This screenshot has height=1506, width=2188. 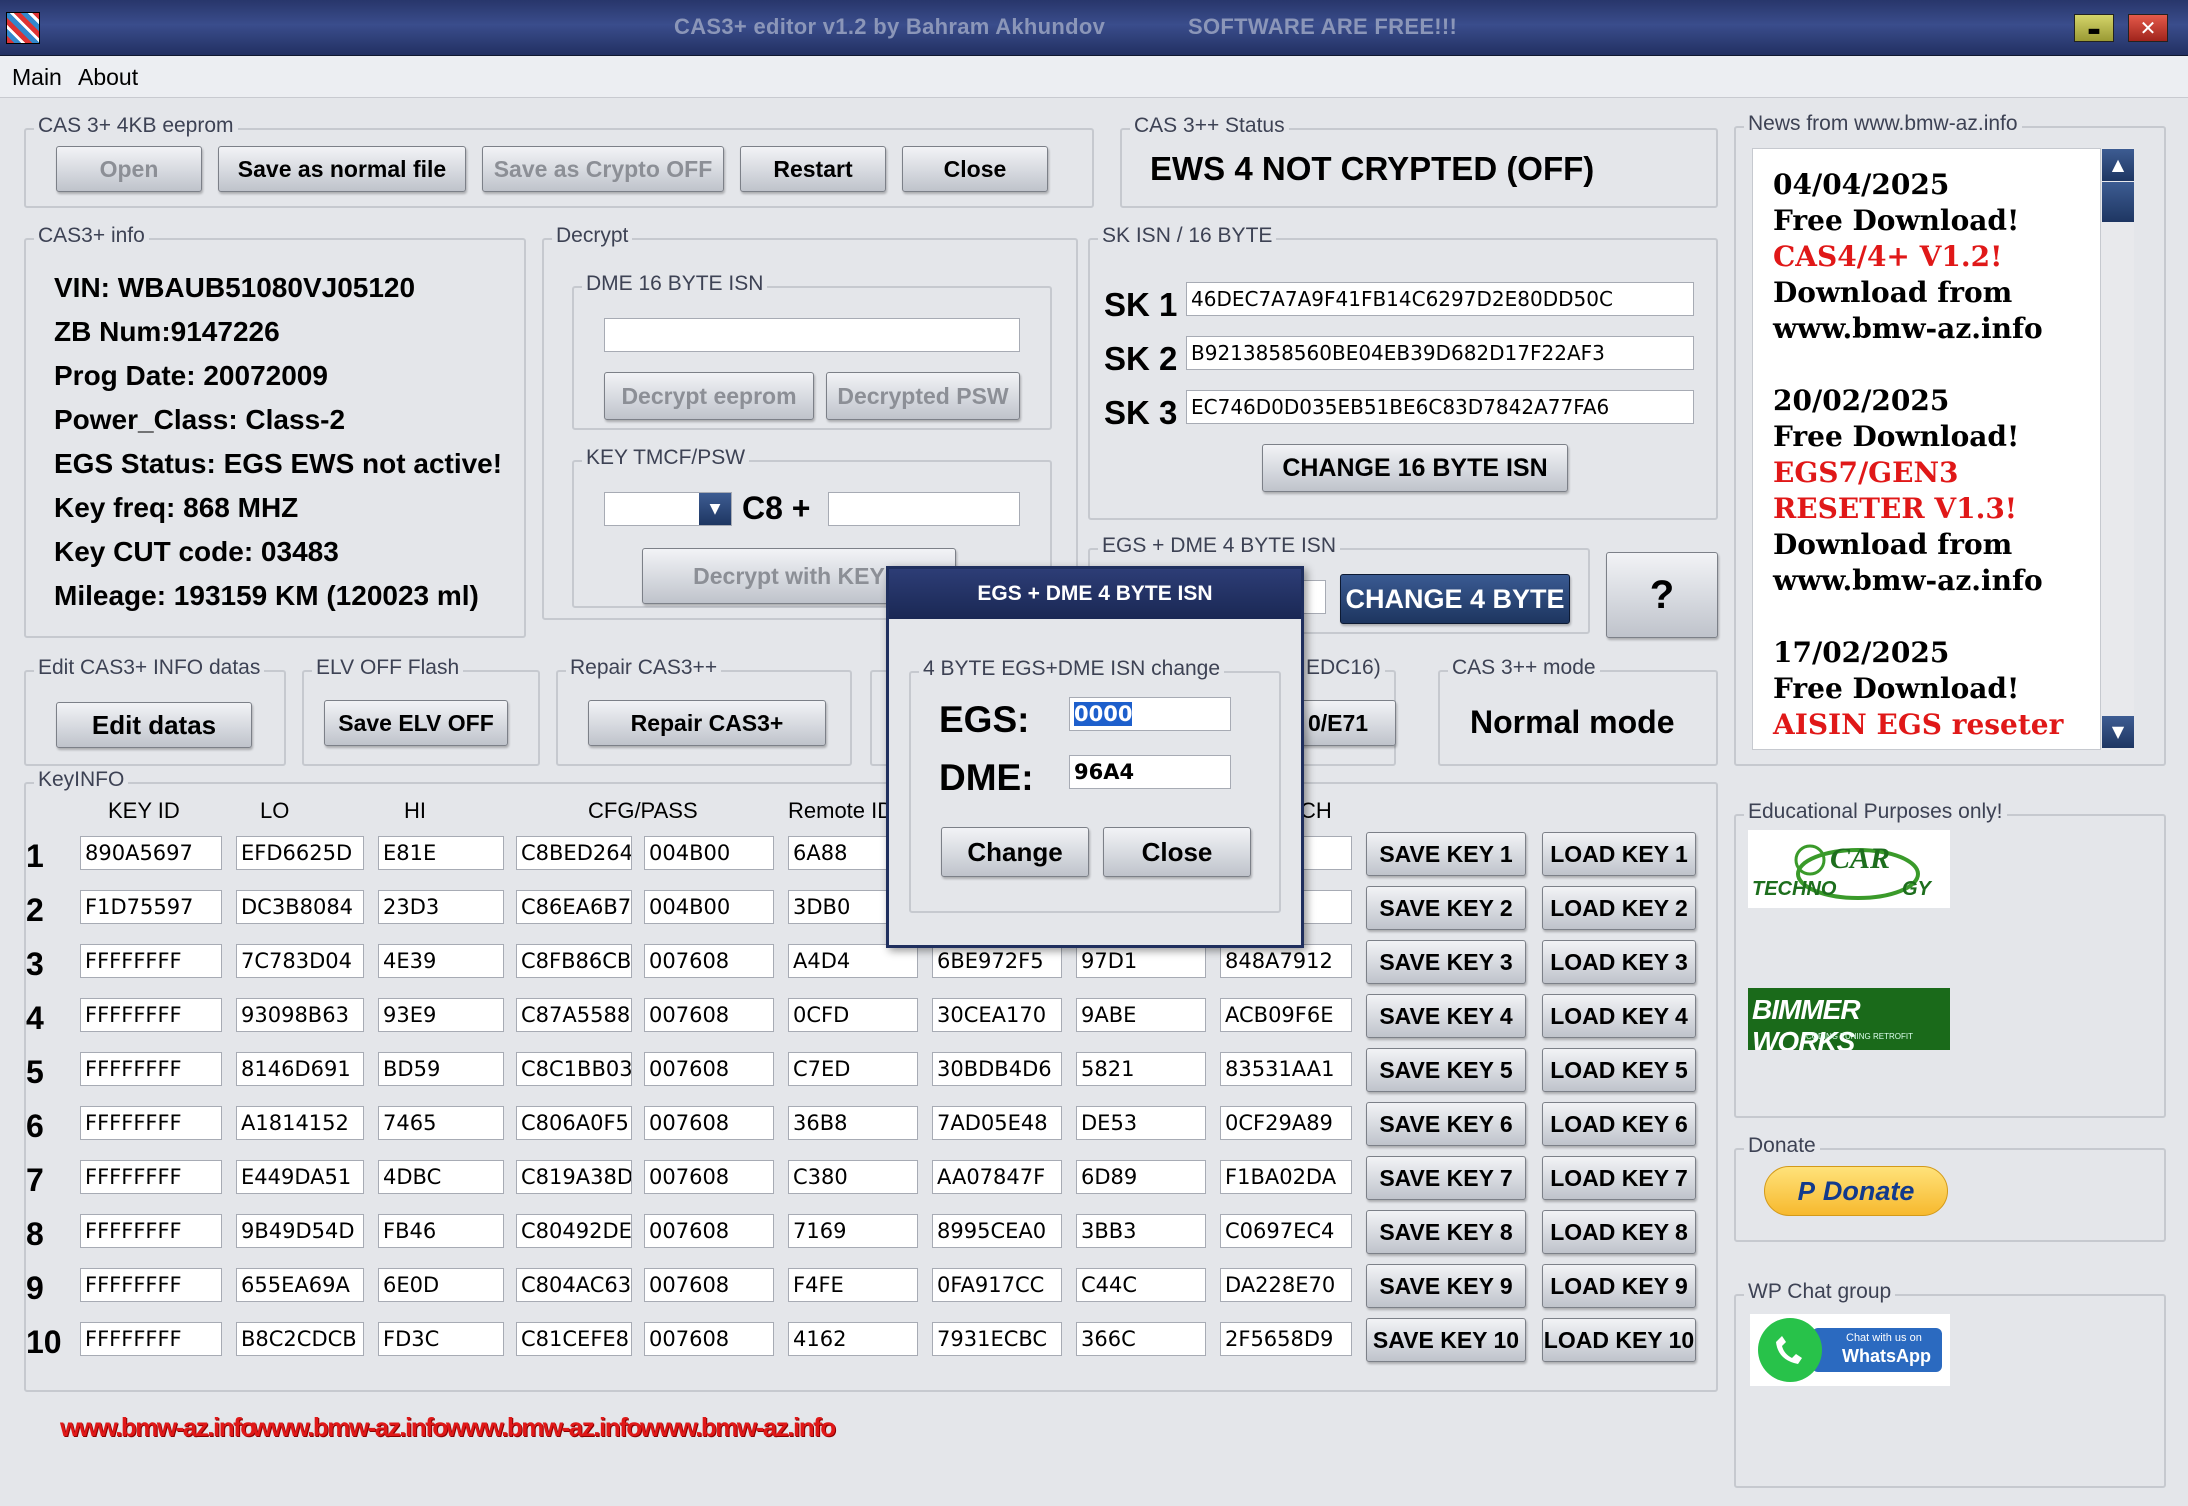 I want to click on key-cell-id: 890A5697, so click(x=151, y=853).